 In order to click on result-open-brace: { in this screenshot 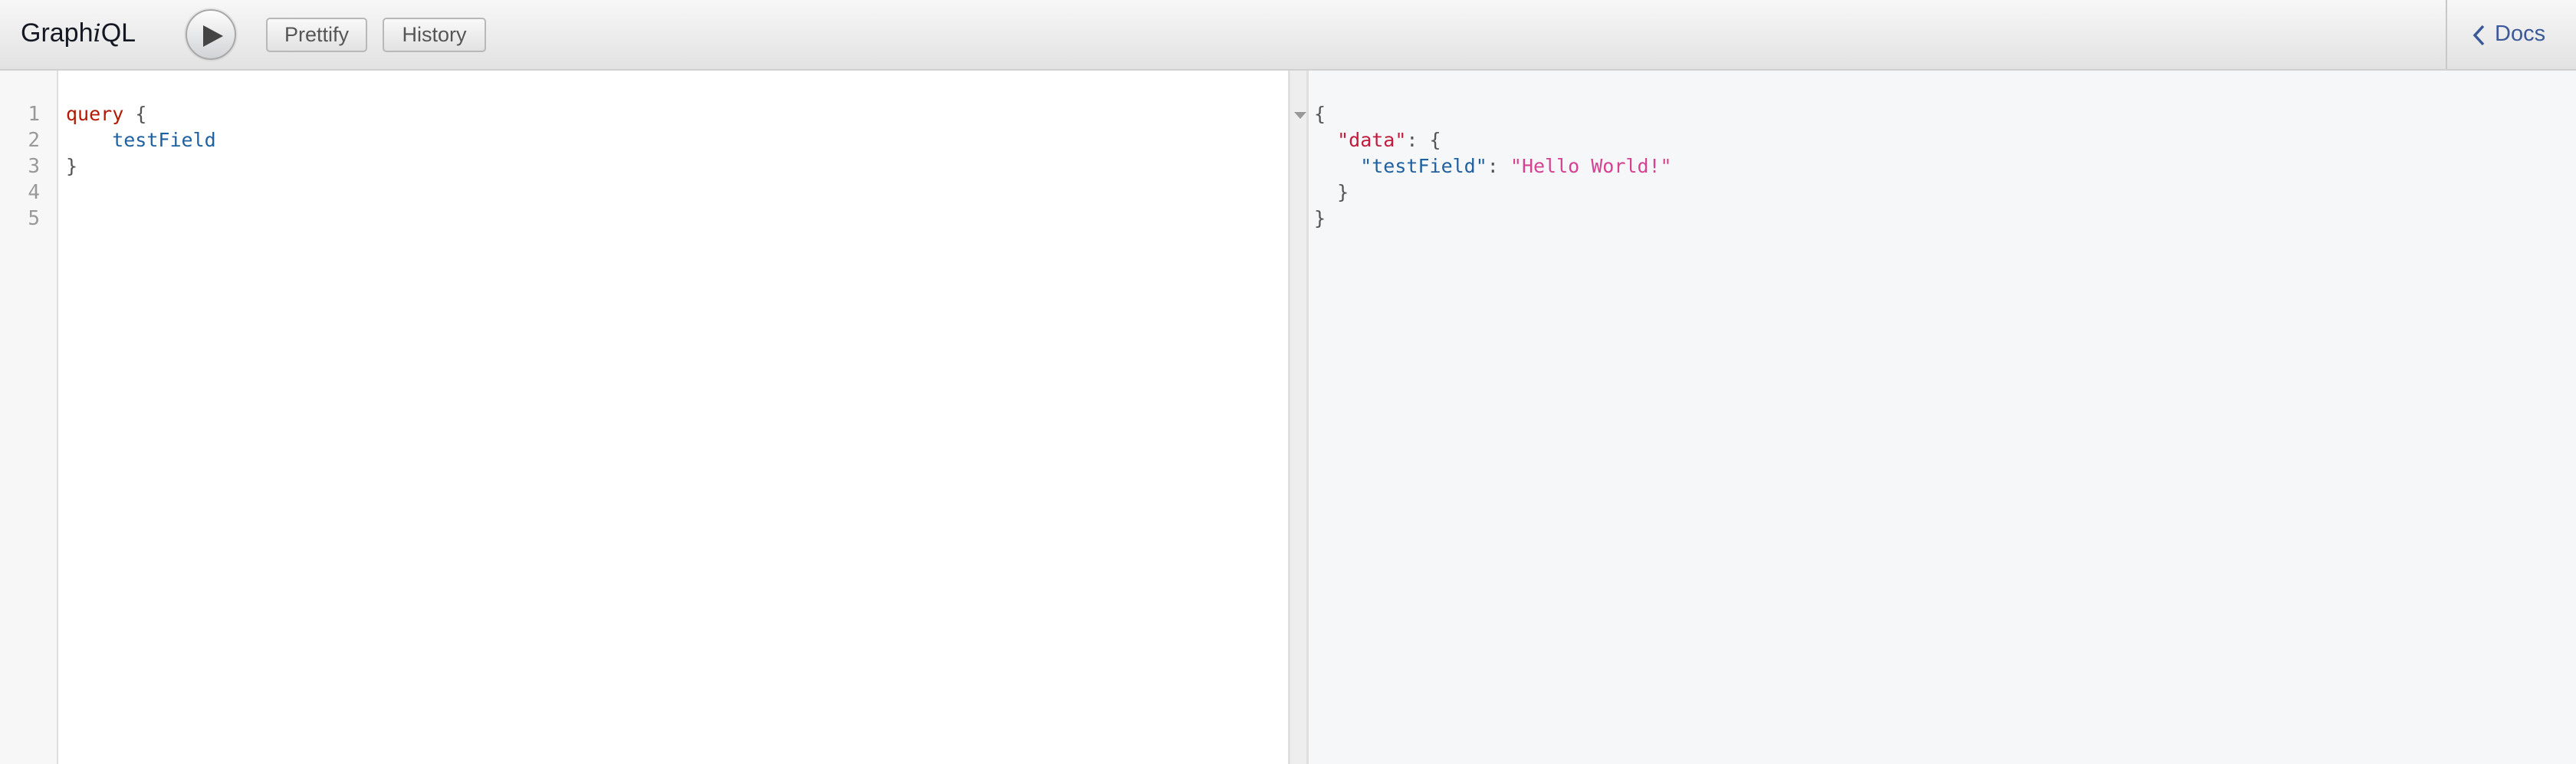, I will do `click(1320, 114)`.